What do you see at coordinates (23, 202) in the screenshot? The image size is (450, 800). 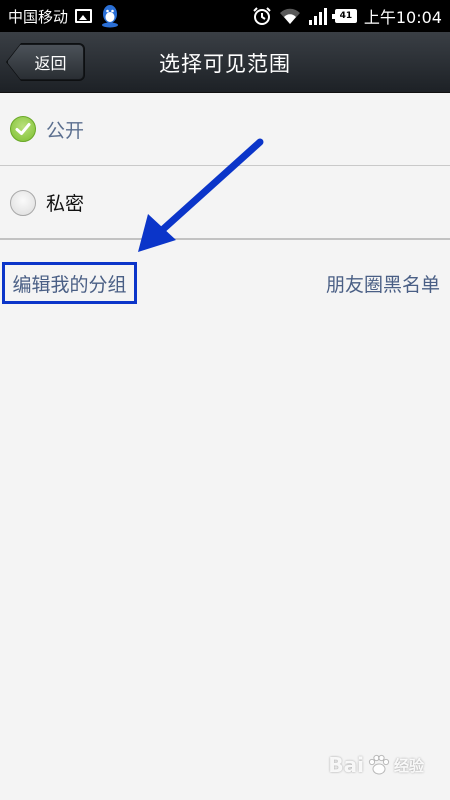 I see `unchecked-radio-icon` at bounding box center [23, 202].